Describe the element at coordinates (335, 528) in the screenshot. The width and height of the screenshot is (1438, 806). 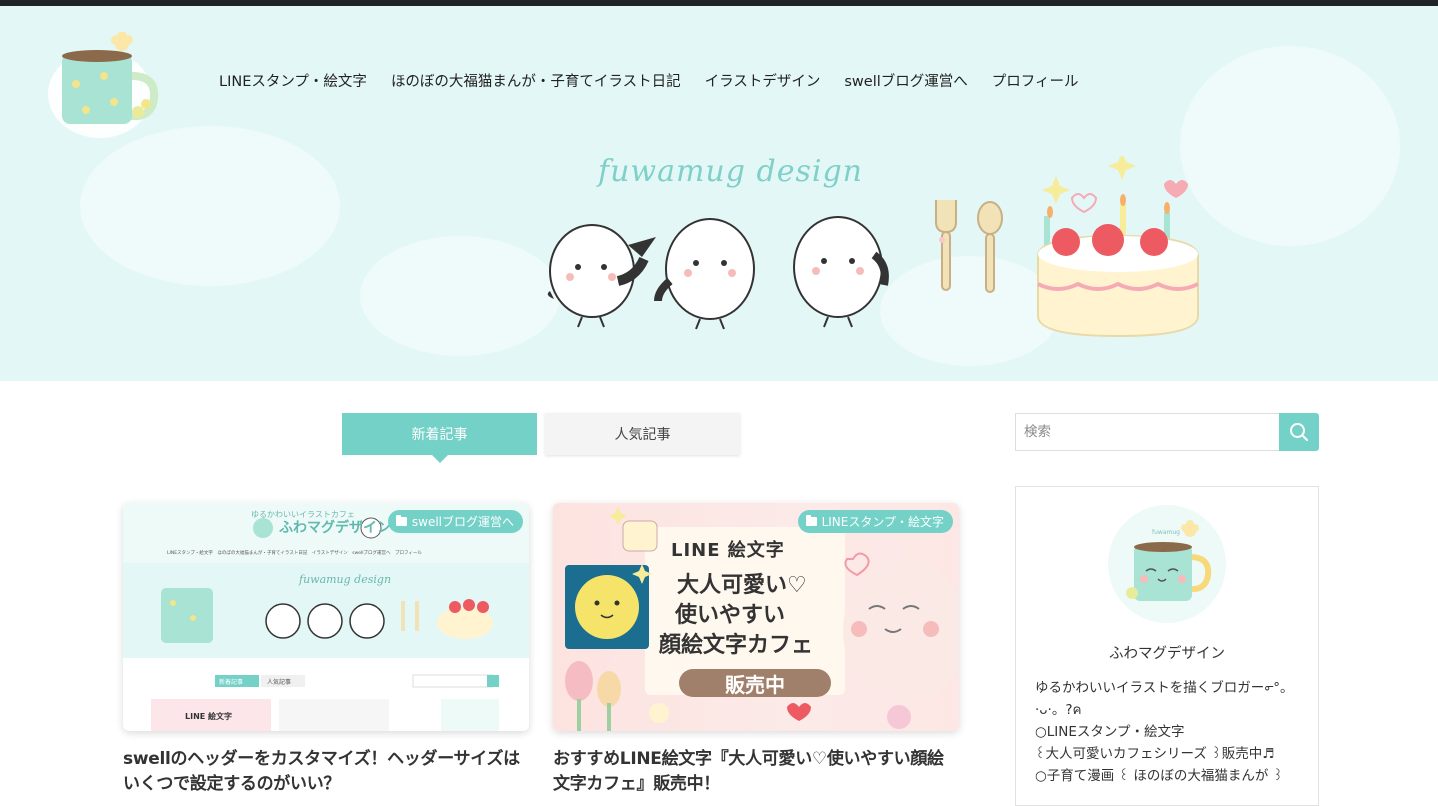
I see `thumb-site-name: ふわマグデザイン` at that location.